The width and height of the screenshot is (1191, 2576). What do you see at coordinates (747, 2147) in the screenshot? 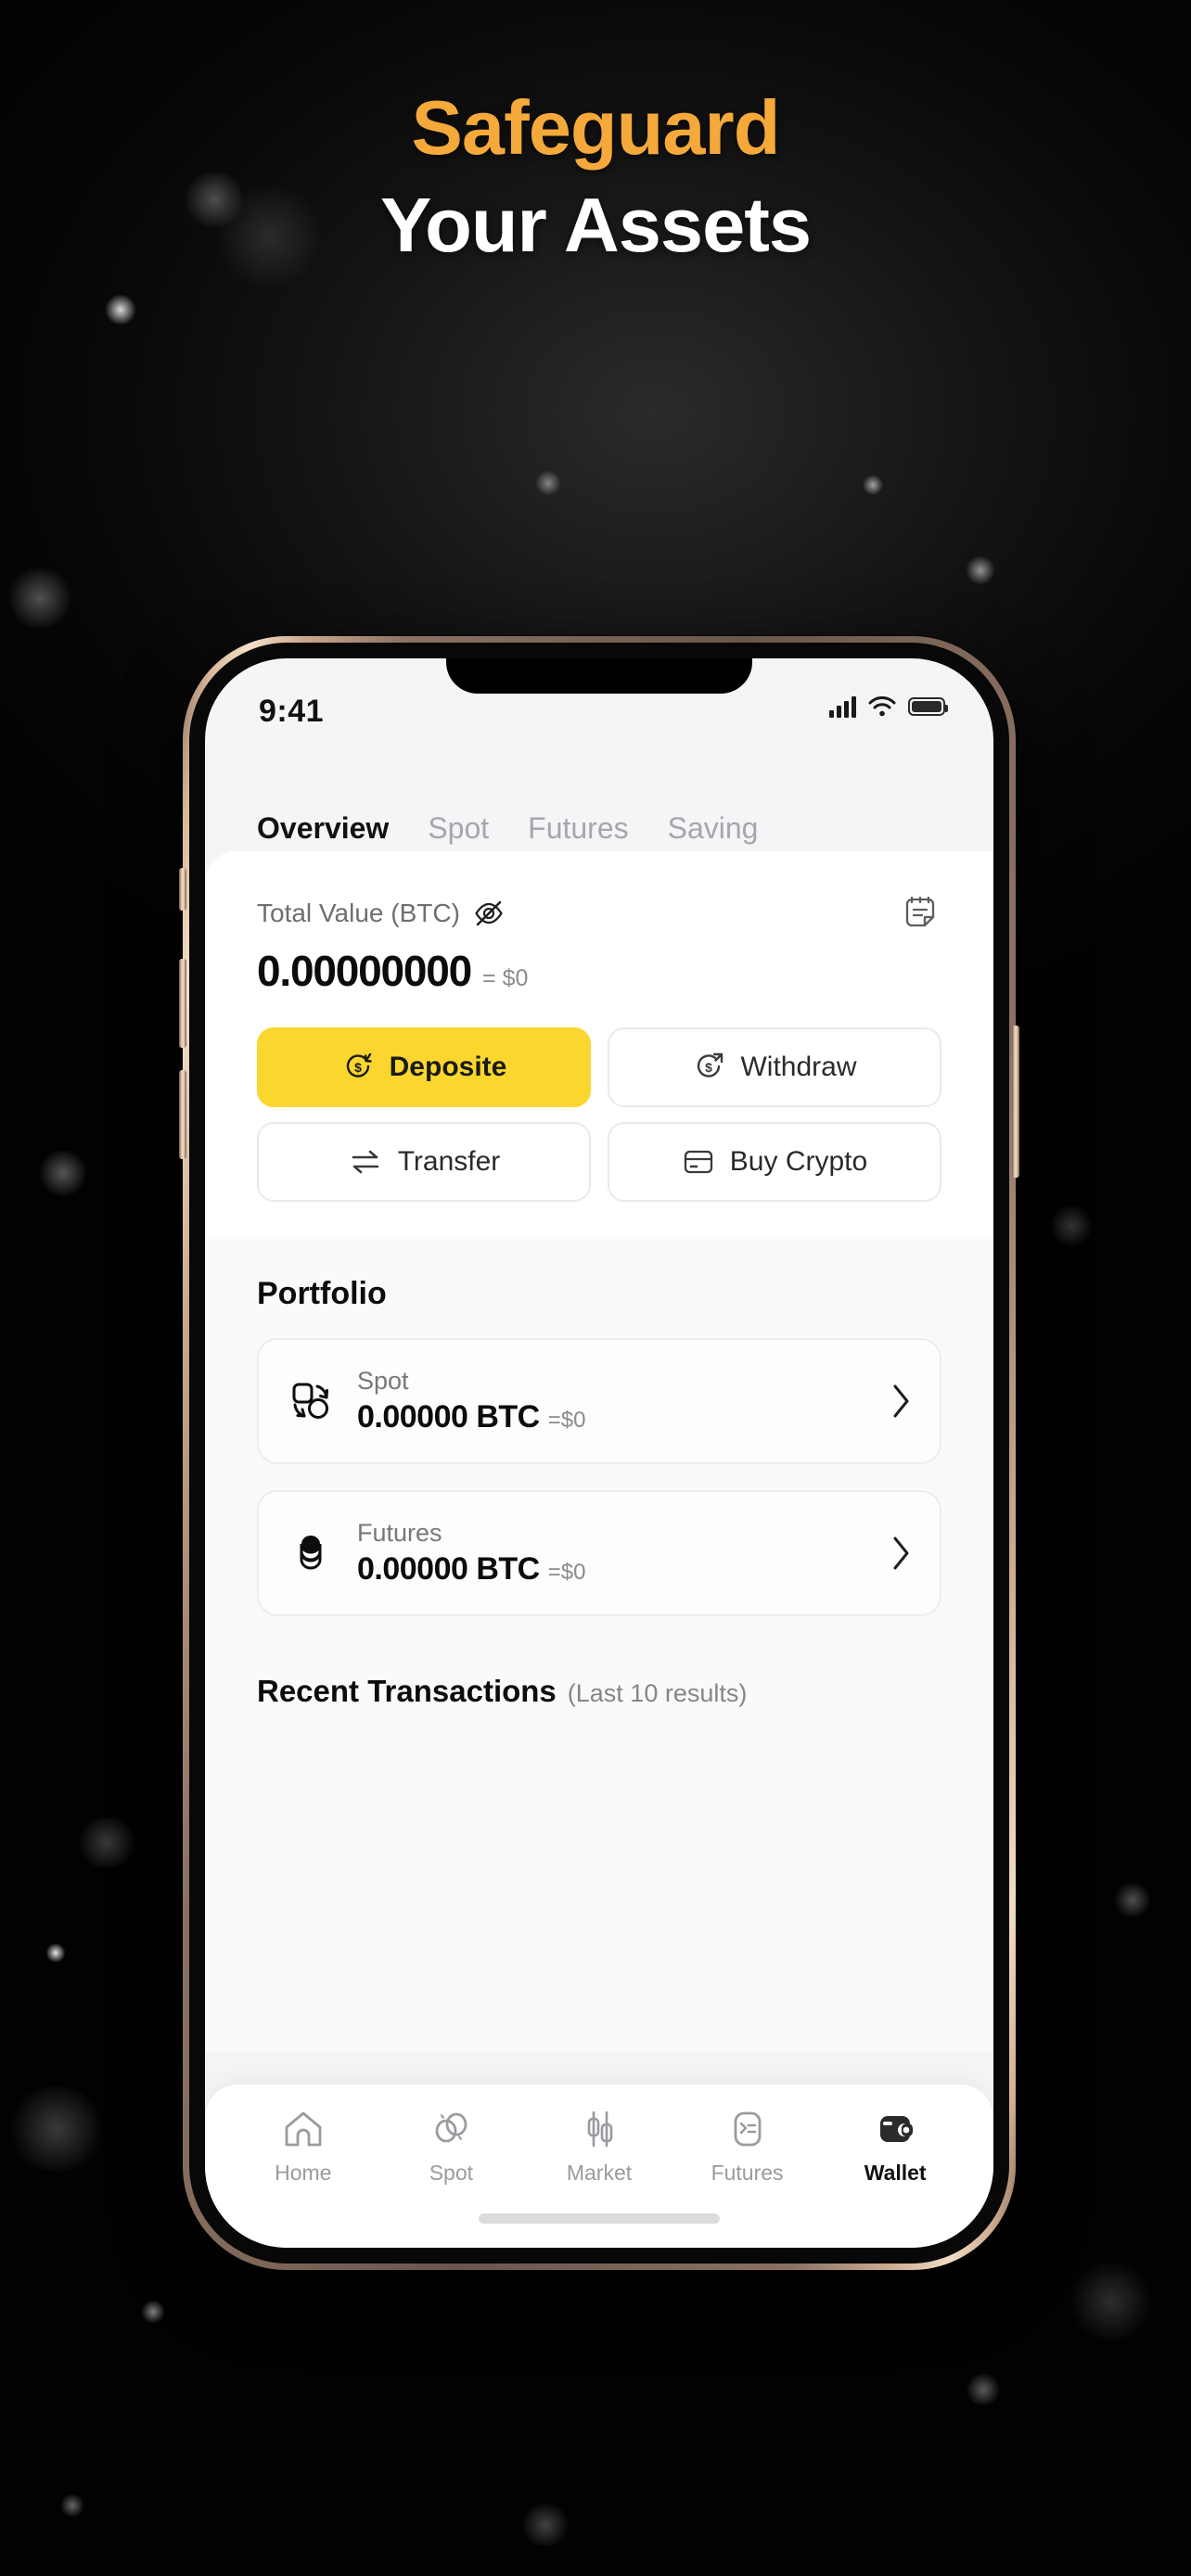
I see `nav-item-futures: Futures` at bounding box center [747, 2147].